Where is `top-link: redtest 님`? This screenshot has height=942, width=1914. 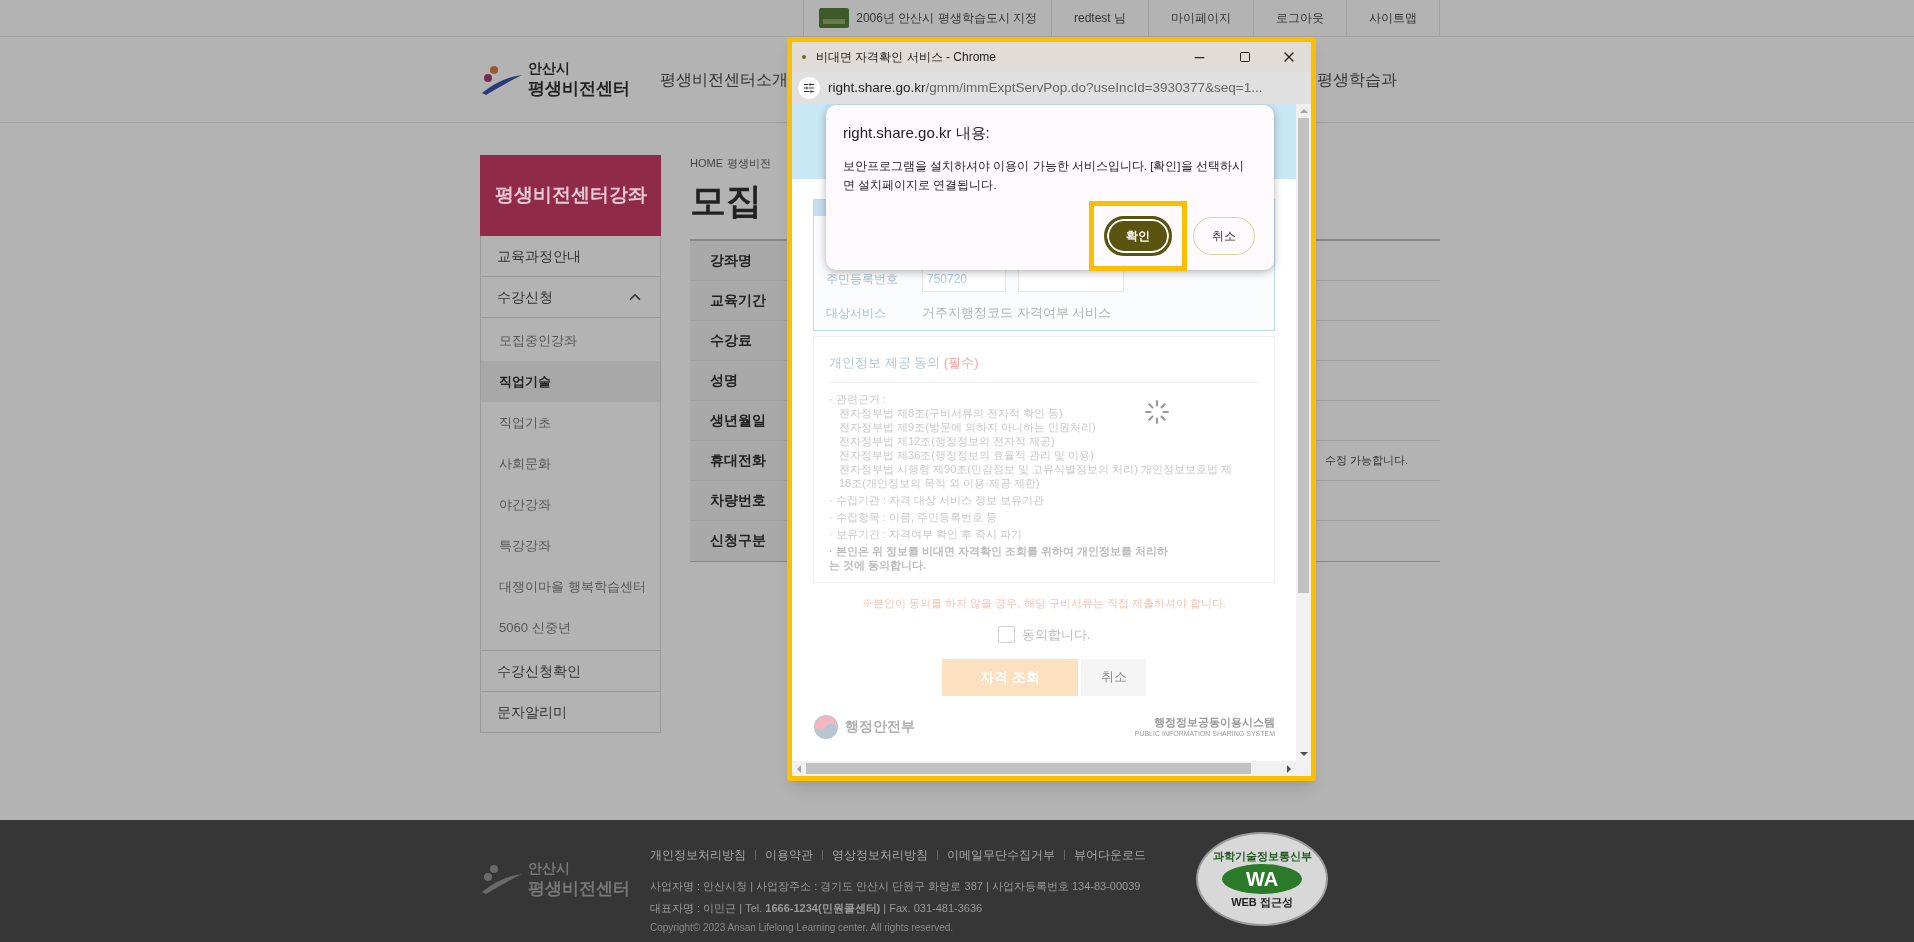
top-link: redtest 님 is located at coordinates (1100, 18).